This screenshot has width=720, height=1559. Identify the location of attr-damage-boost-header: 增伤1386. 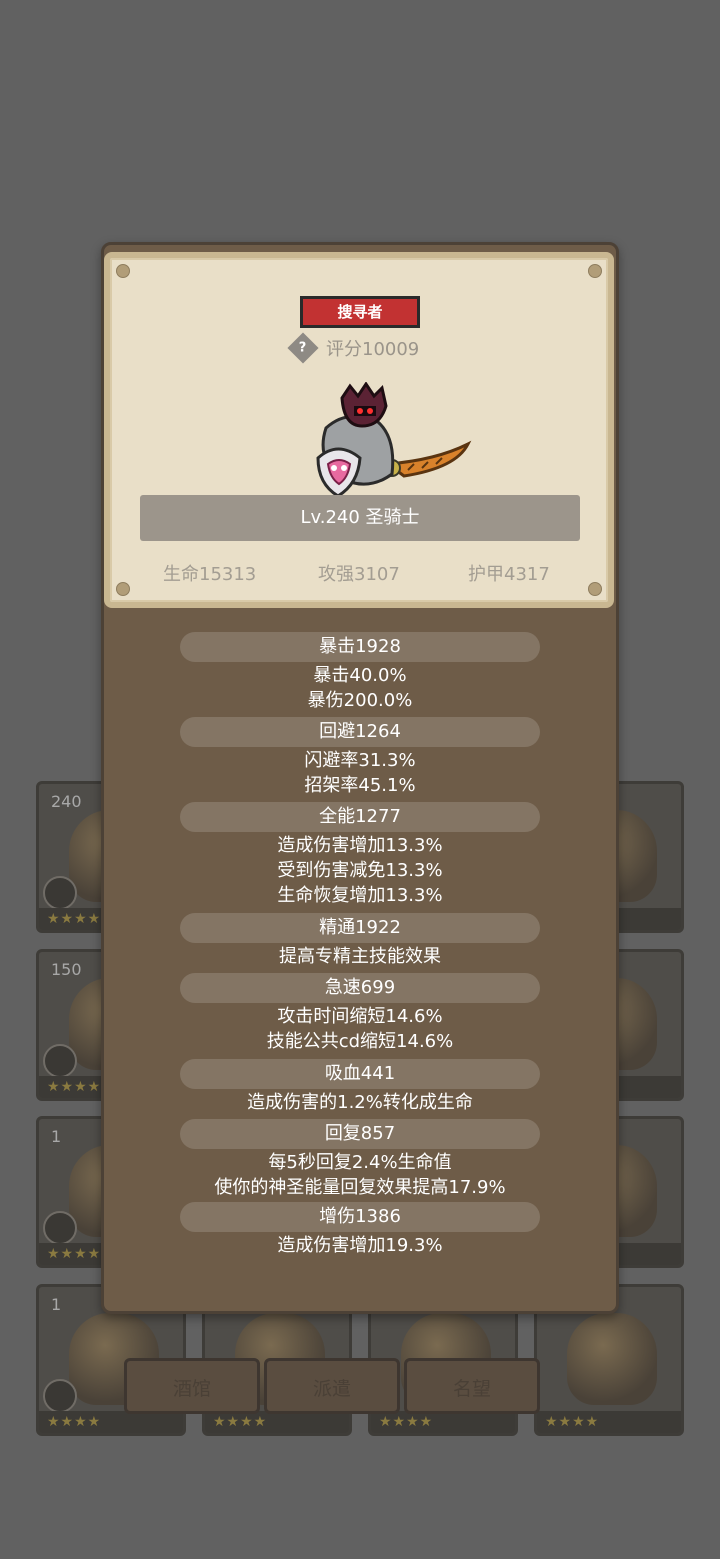
(360, 1217).